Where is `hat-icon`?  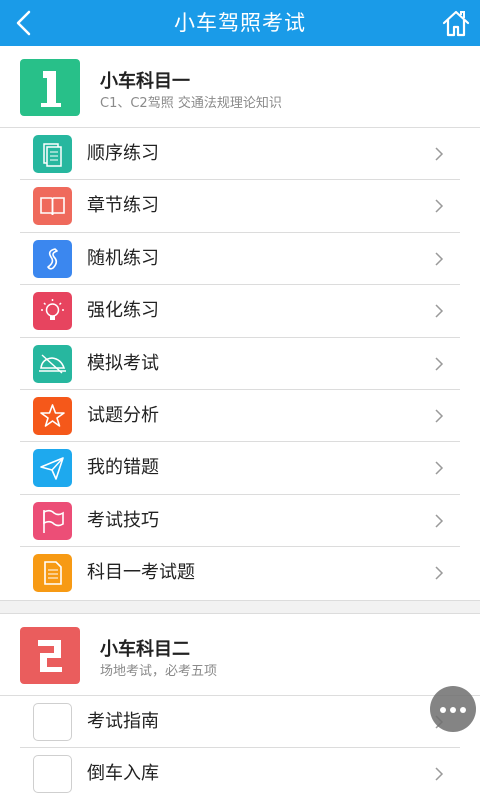
hat-icon is located at coordinates (52, 363).